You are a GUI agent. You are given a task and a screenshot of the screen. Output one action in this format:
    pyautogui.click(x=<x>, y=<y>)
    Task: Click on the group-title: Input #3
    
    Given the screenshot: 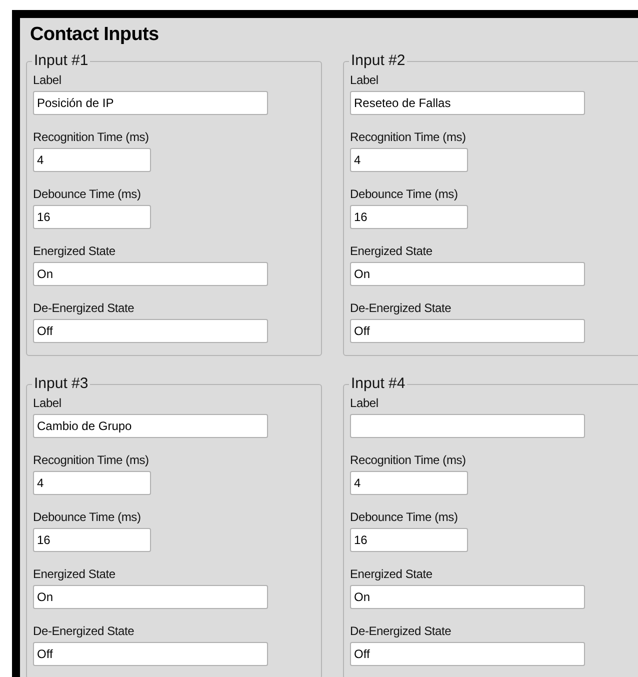 What is the action you would take?
    pyautogui.click(x=61, y=384)
    